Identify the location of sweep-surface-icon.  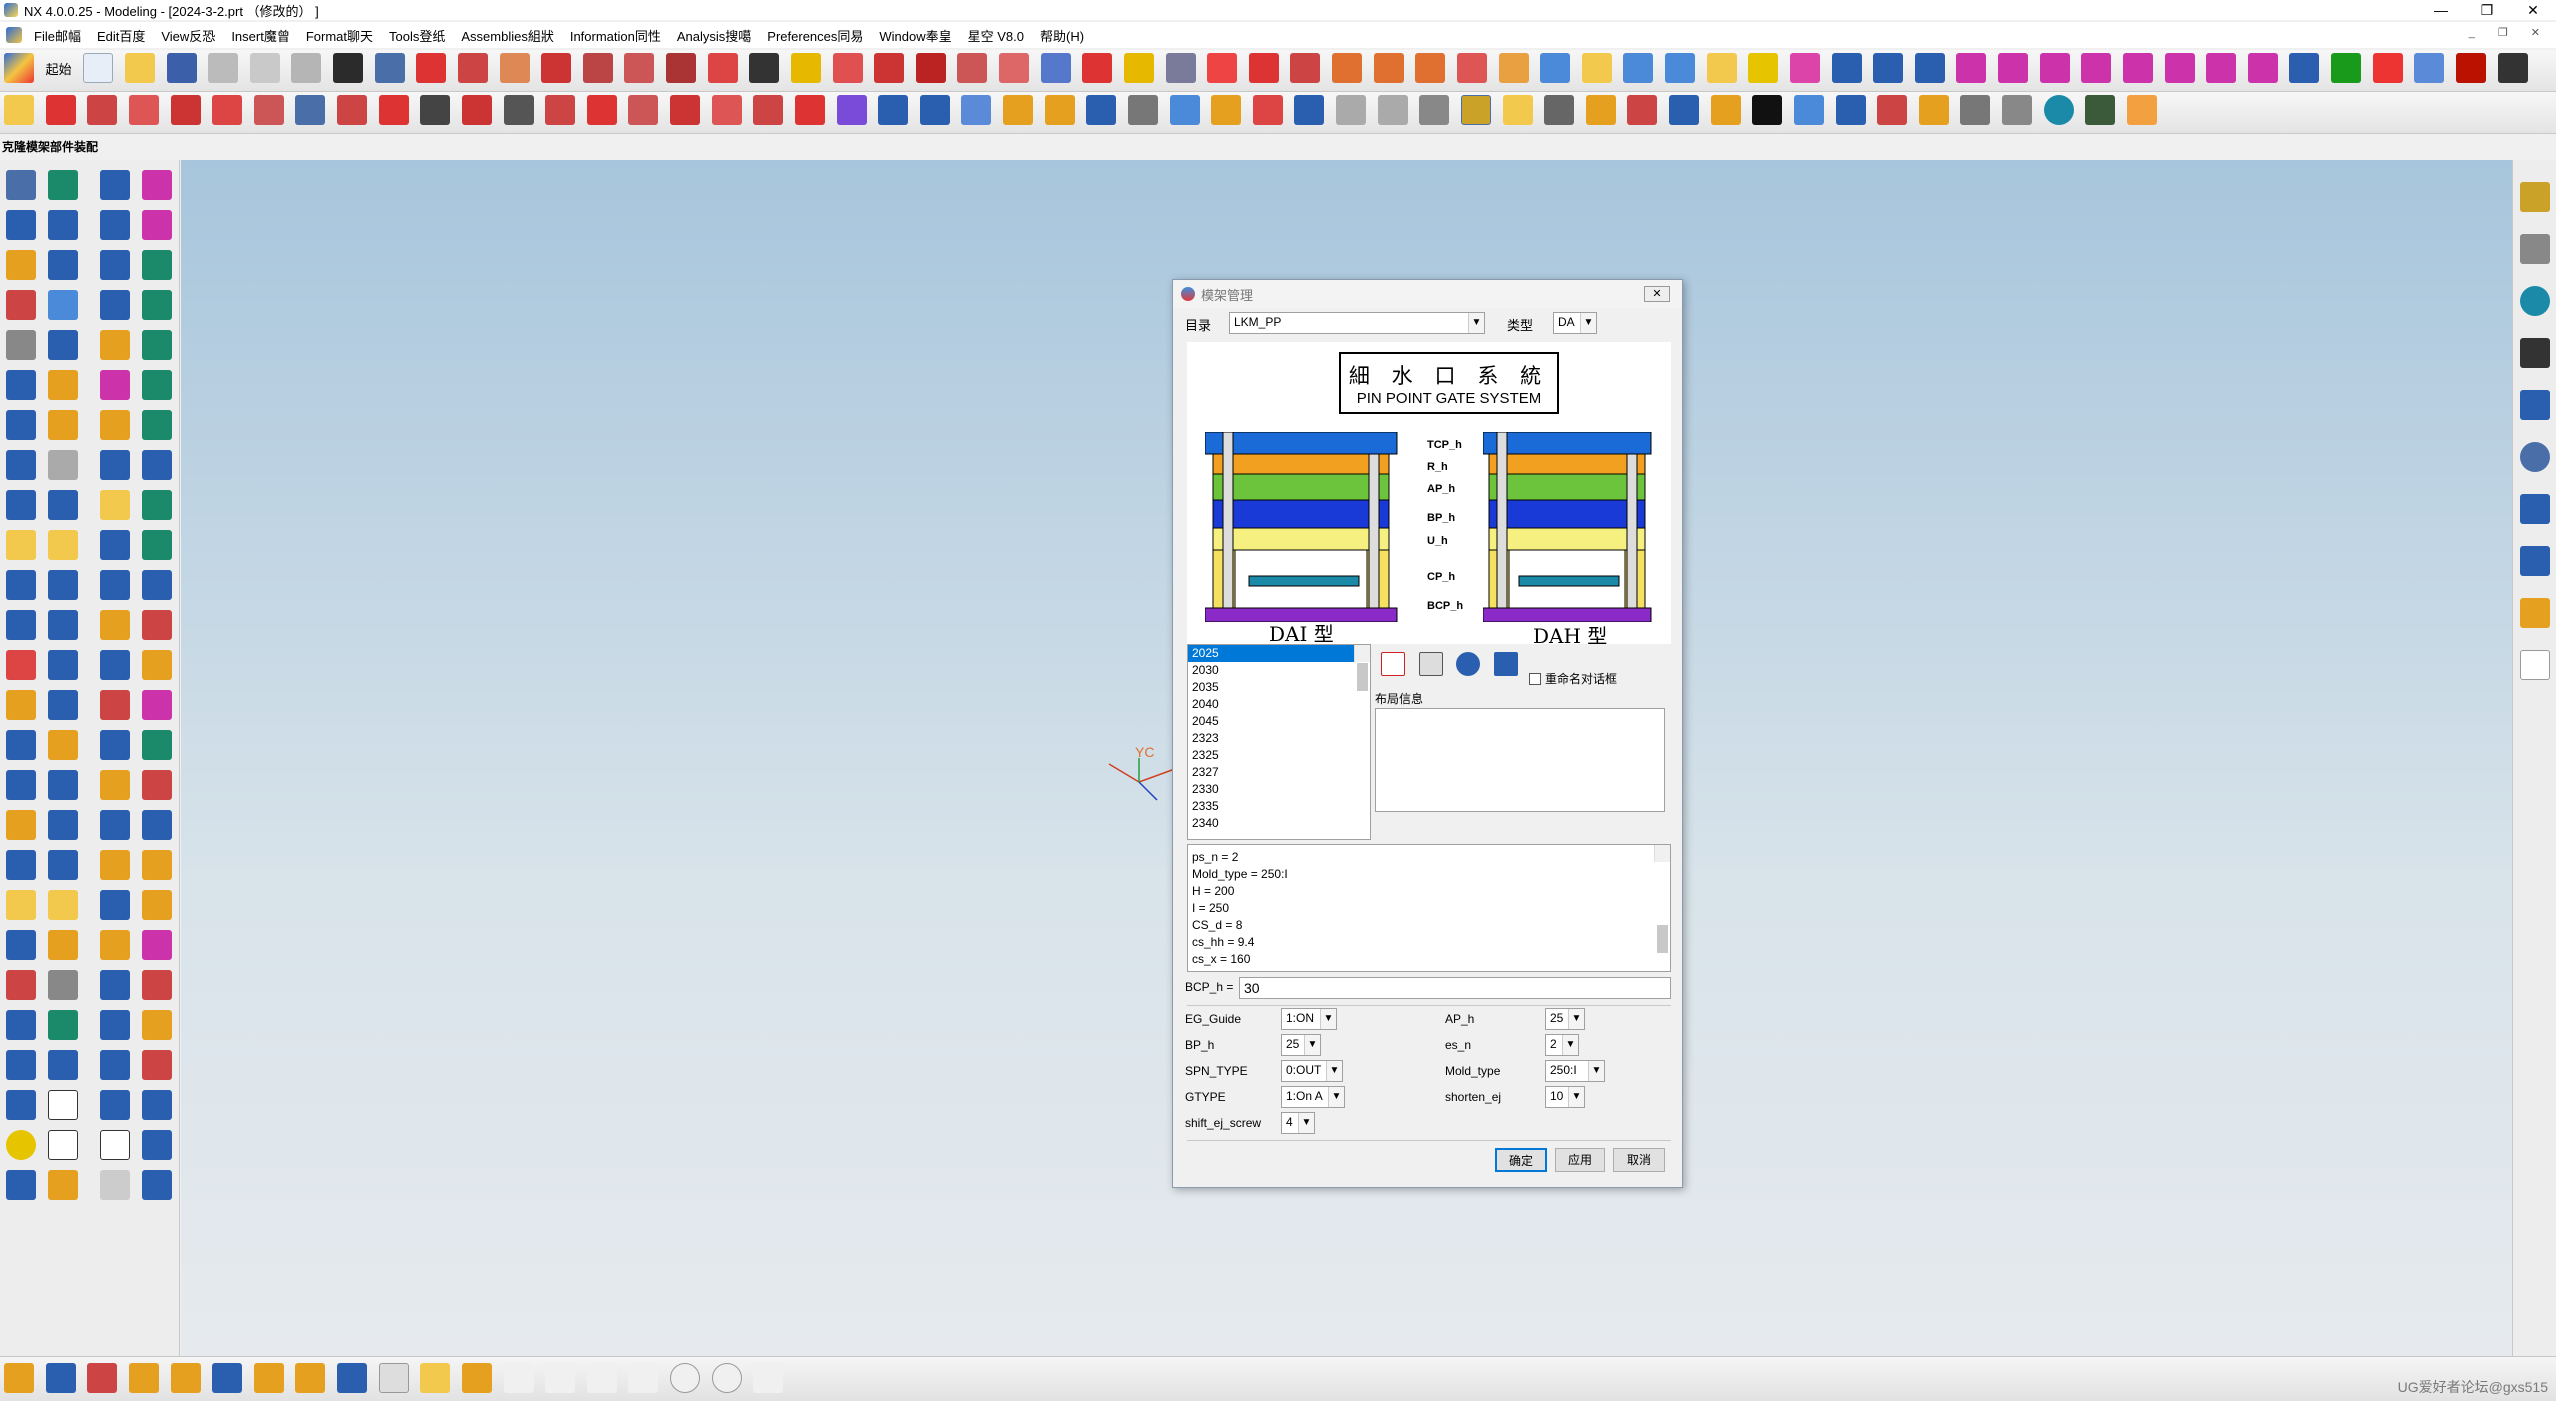
(115, 425).